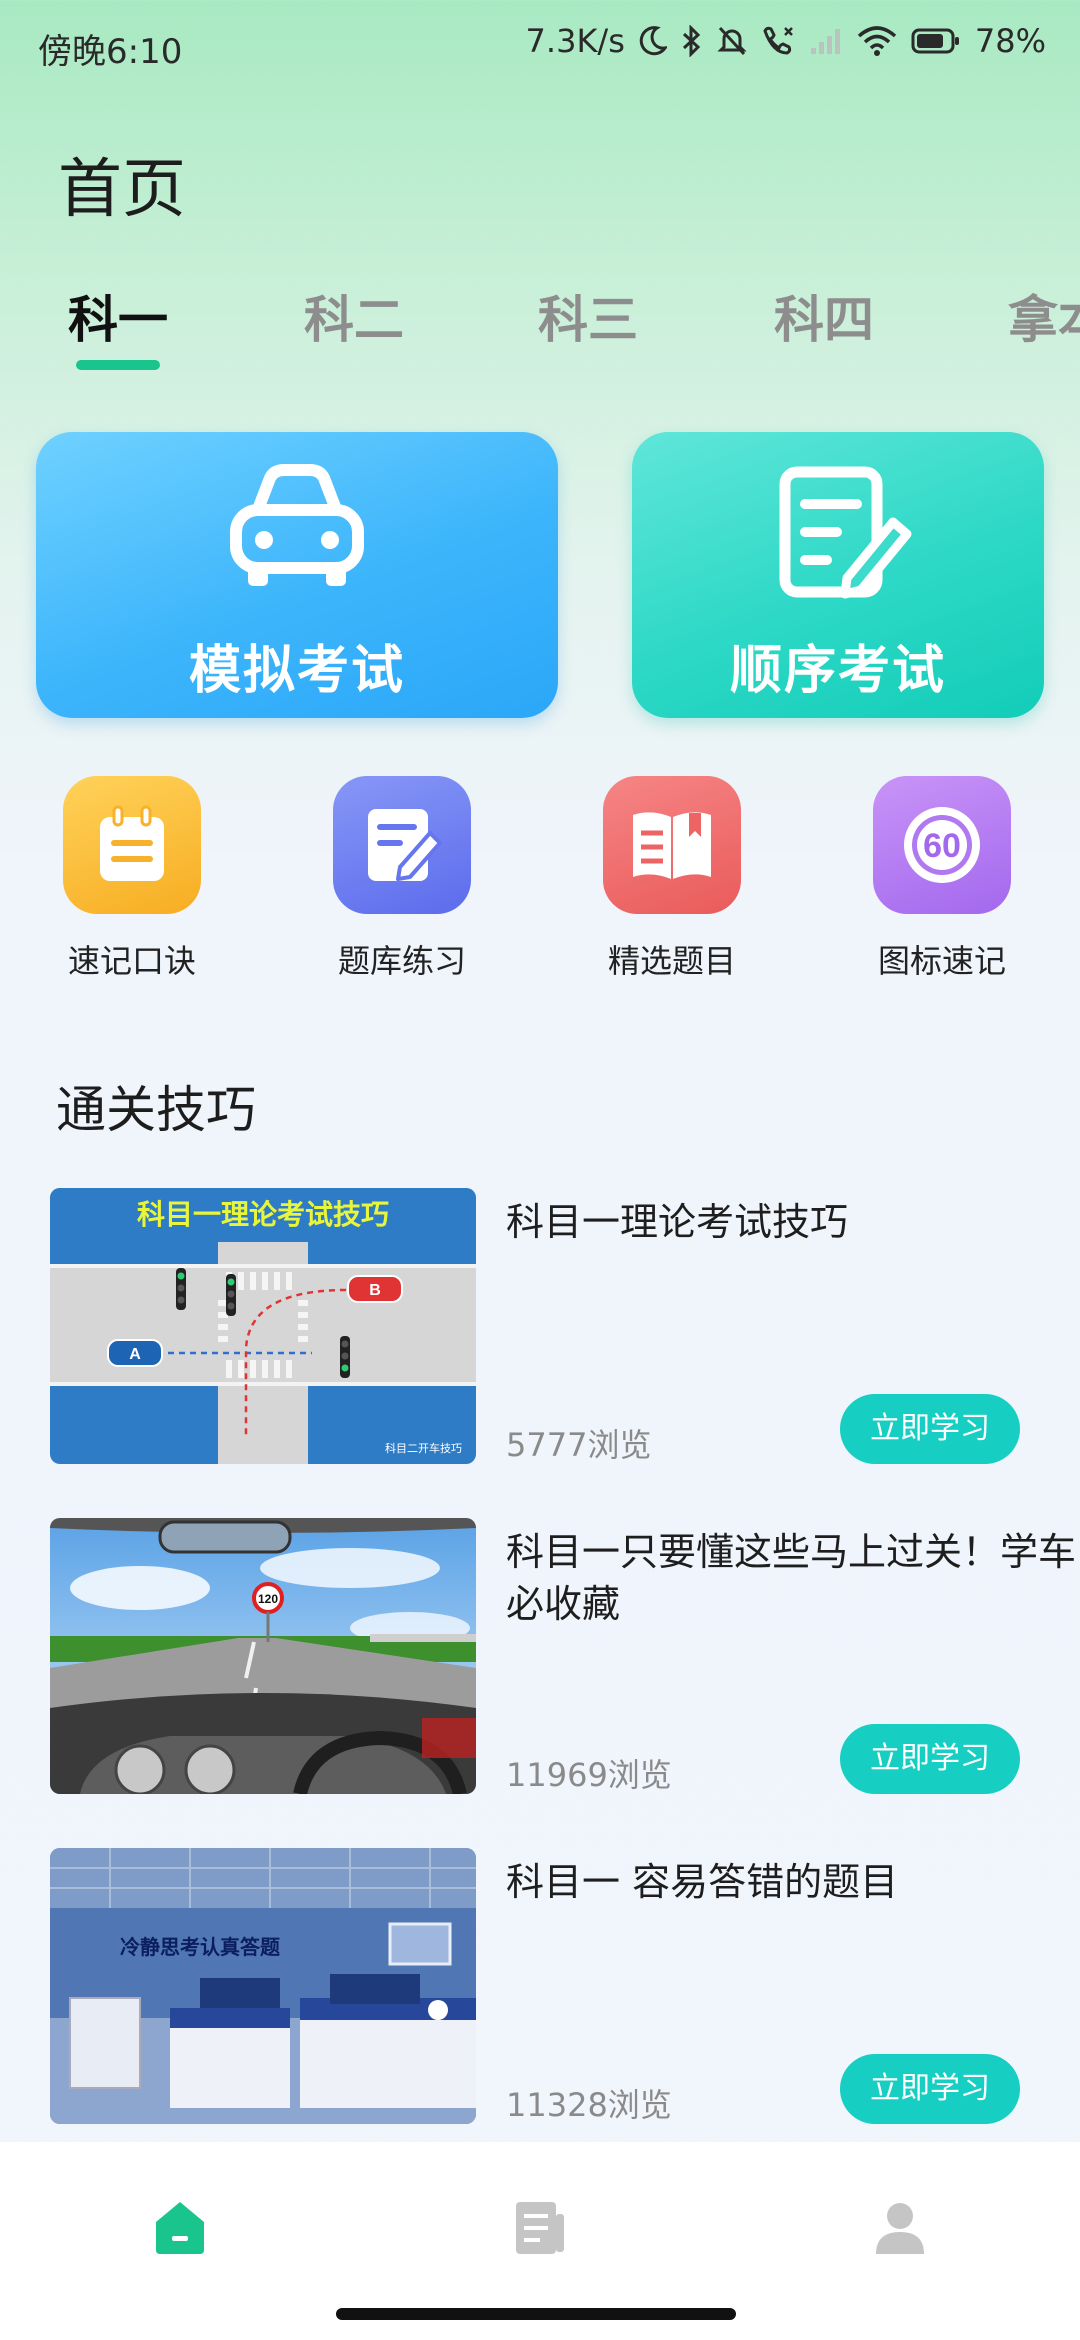 The width and height of the screenshot is (1080, 2340). What do you see at coordinates (579, 1445) in the screenshot?
I see `article-views: 5777浏览` at bounding box center [579, 1445].